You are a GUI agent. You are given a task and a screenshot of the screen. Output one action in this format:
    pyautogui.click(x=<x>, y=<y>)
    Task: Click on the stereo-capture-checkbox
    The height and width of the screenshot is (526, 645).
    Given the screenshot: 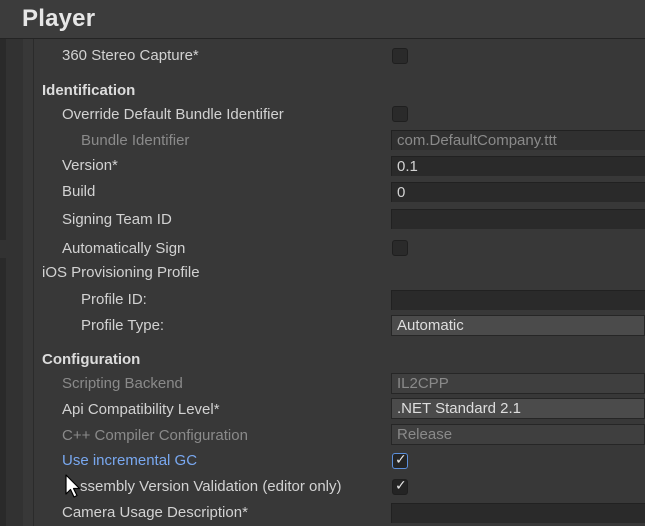 What is the action you would take?
    pyautogui.click(x=400, y=56)
    